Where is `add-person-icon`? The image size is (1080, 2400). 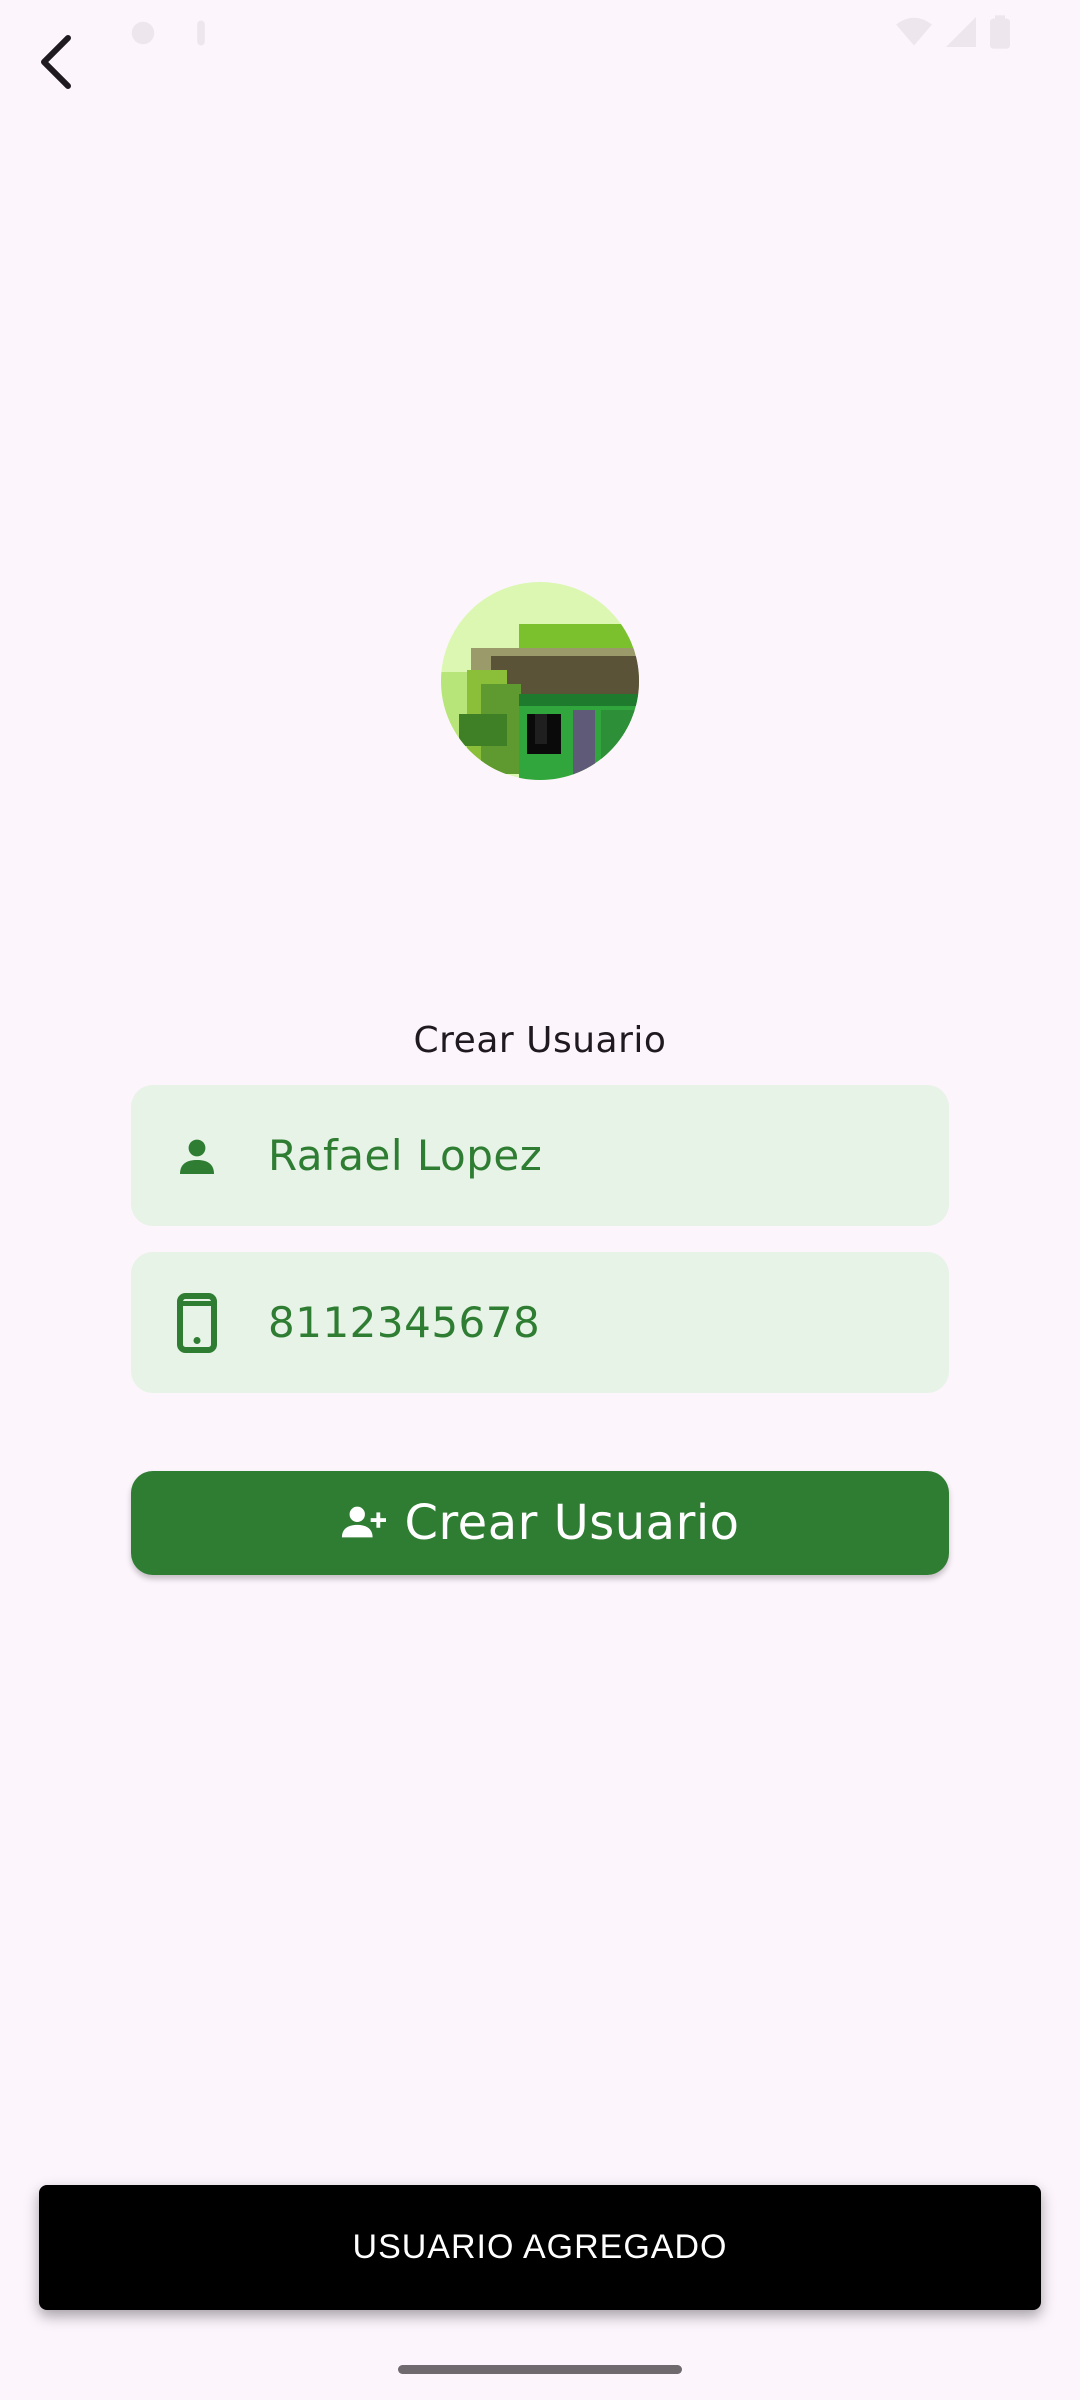 add-person-icon is located at coordinates (363, 1523).